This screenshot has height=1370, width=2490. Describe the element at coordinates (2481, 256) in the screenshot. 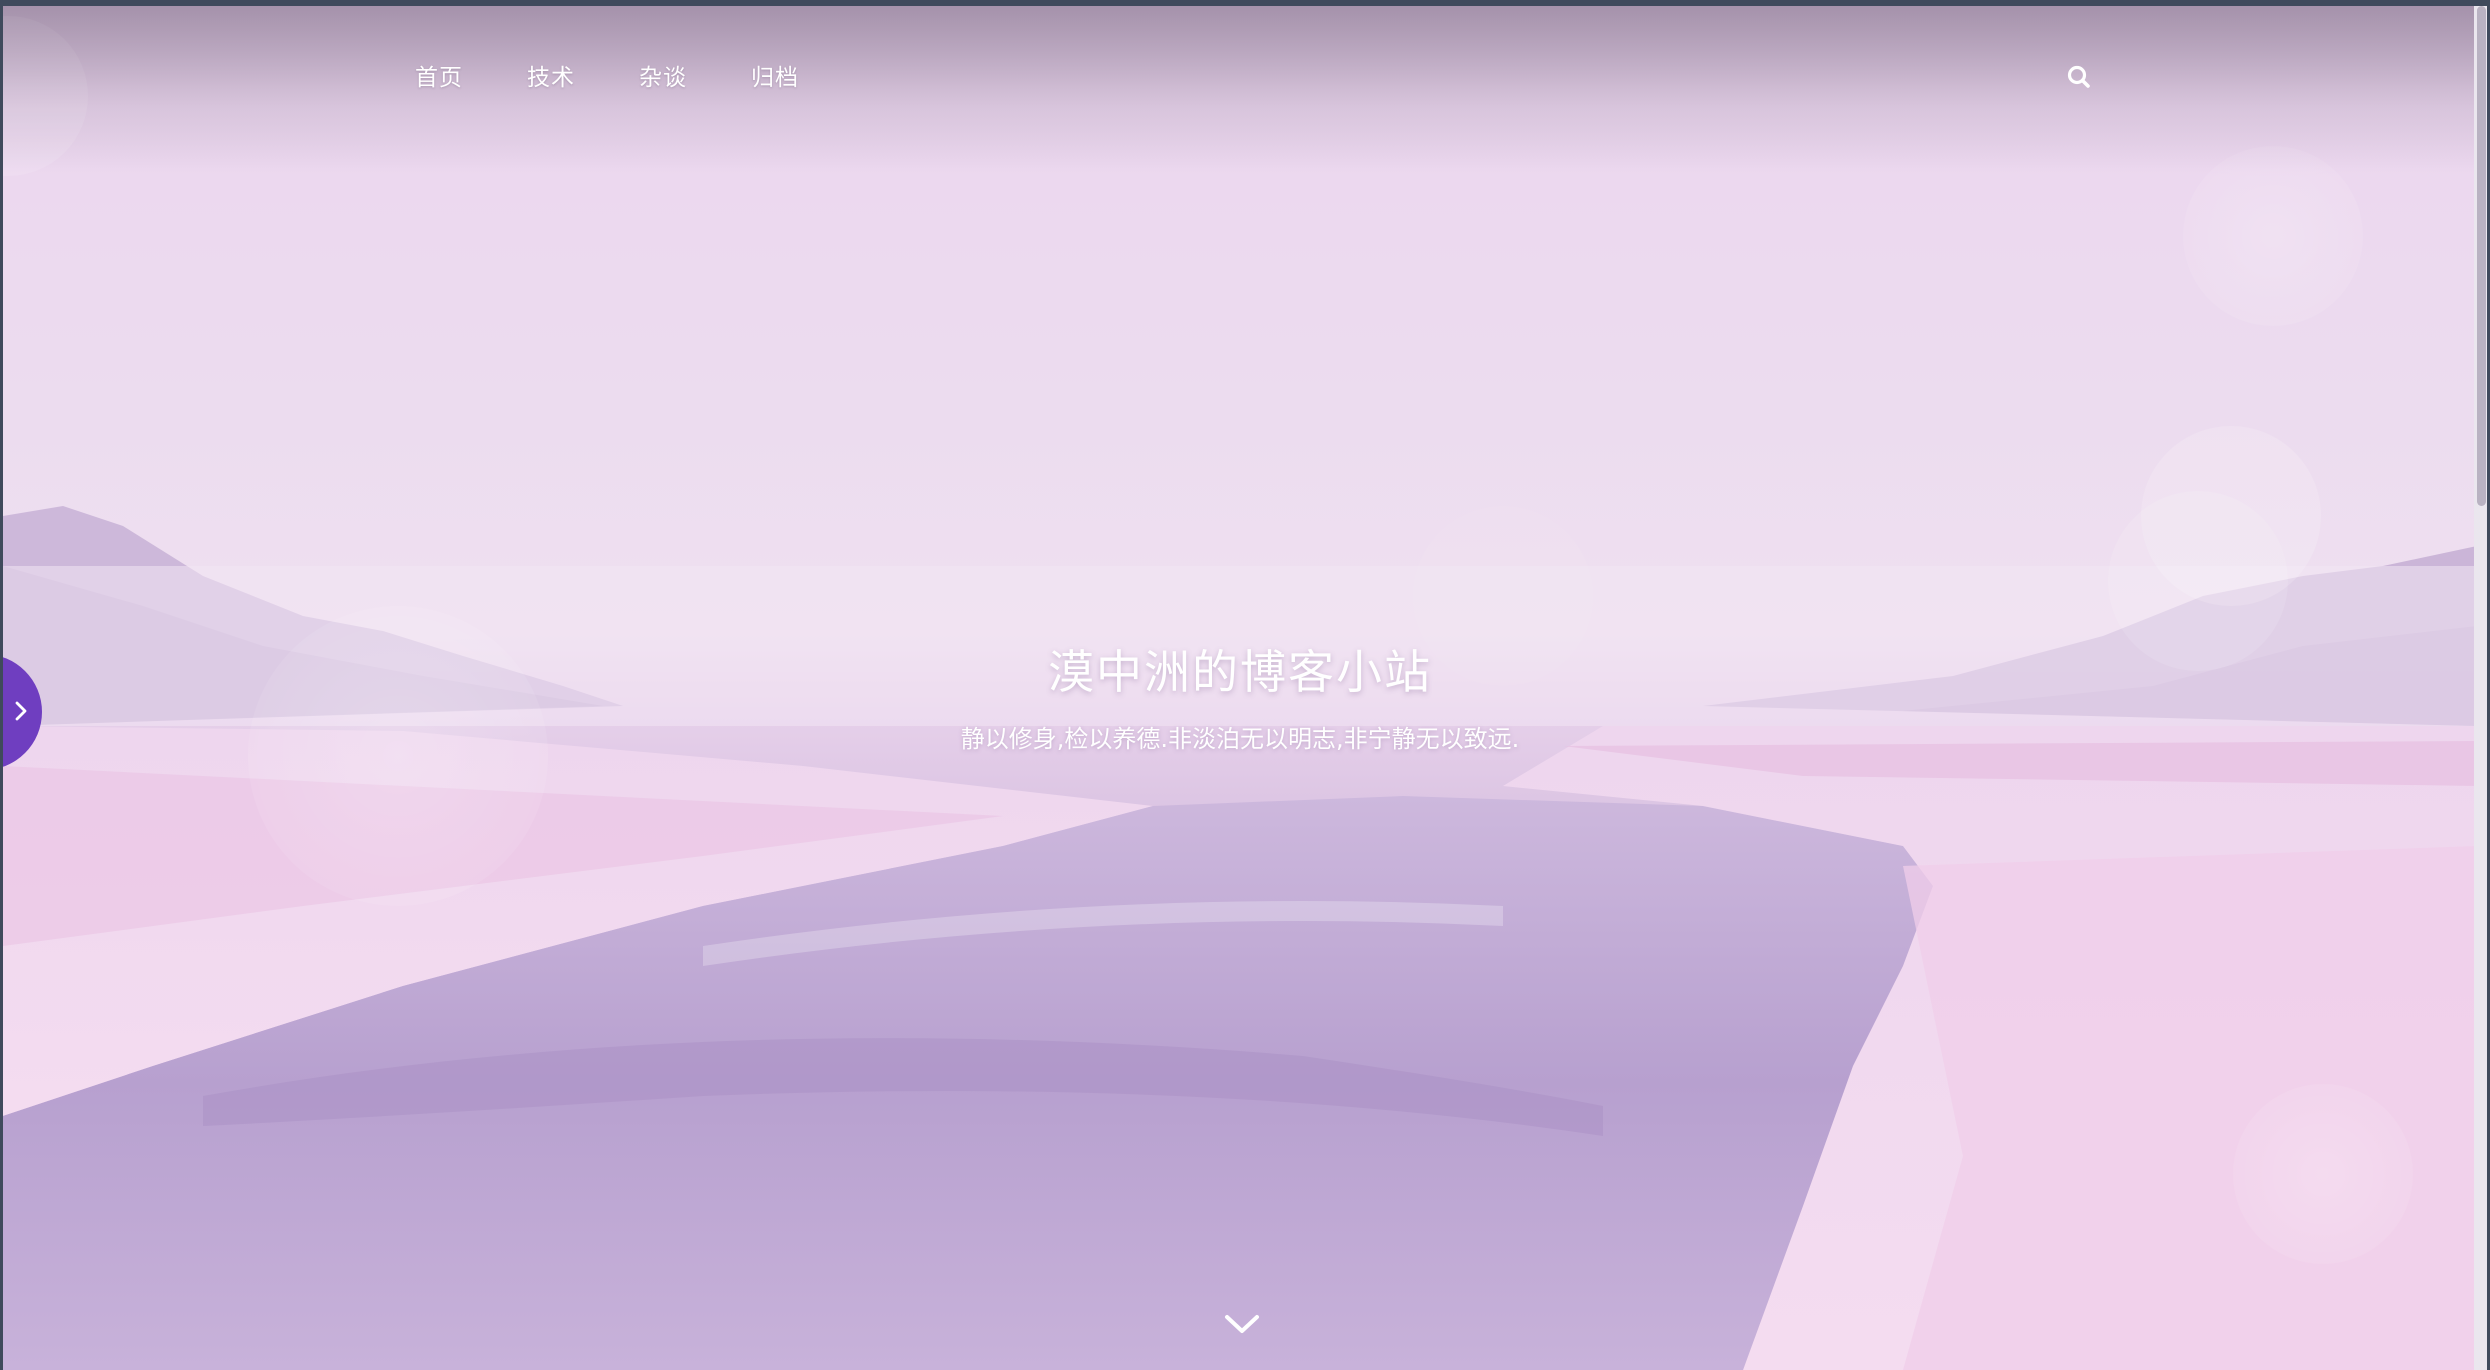

I see `scrollbar-thumb` at that location.